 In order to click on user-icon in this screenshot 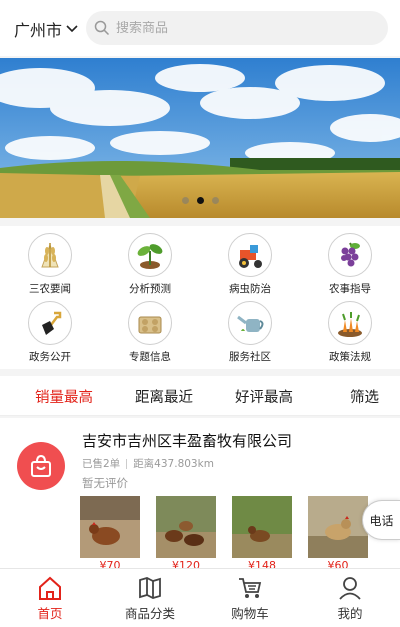, I will do `click(350, 588)`.